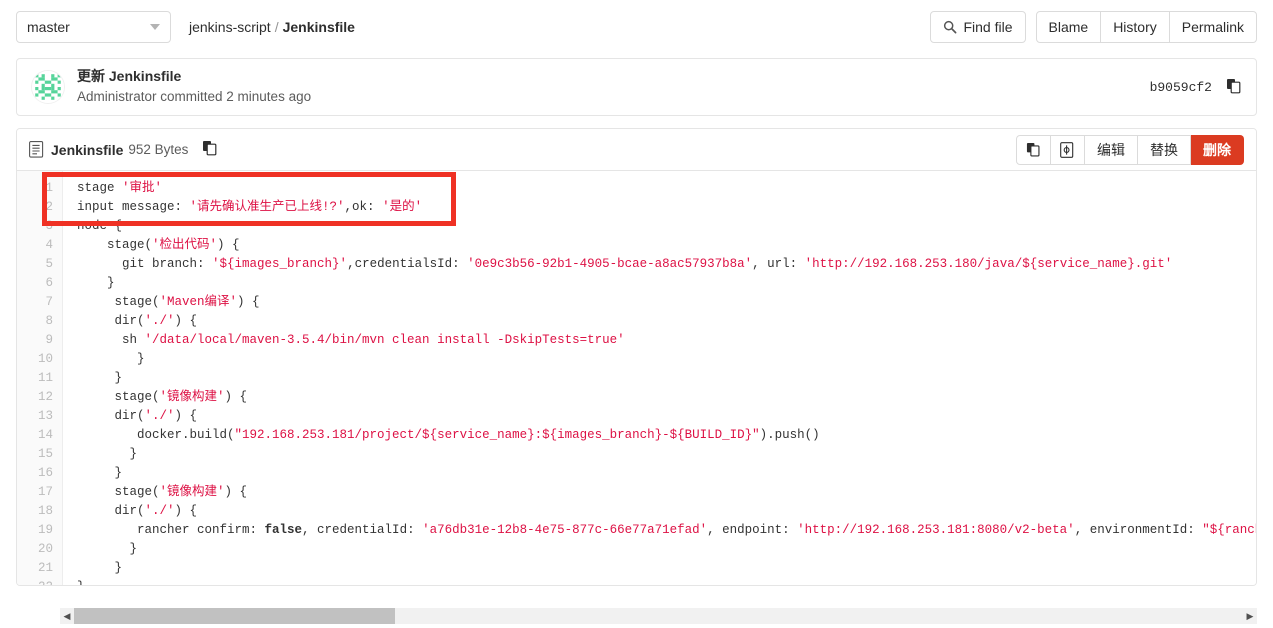  I want to click on find-file-label: Find file, so click(988, 27).